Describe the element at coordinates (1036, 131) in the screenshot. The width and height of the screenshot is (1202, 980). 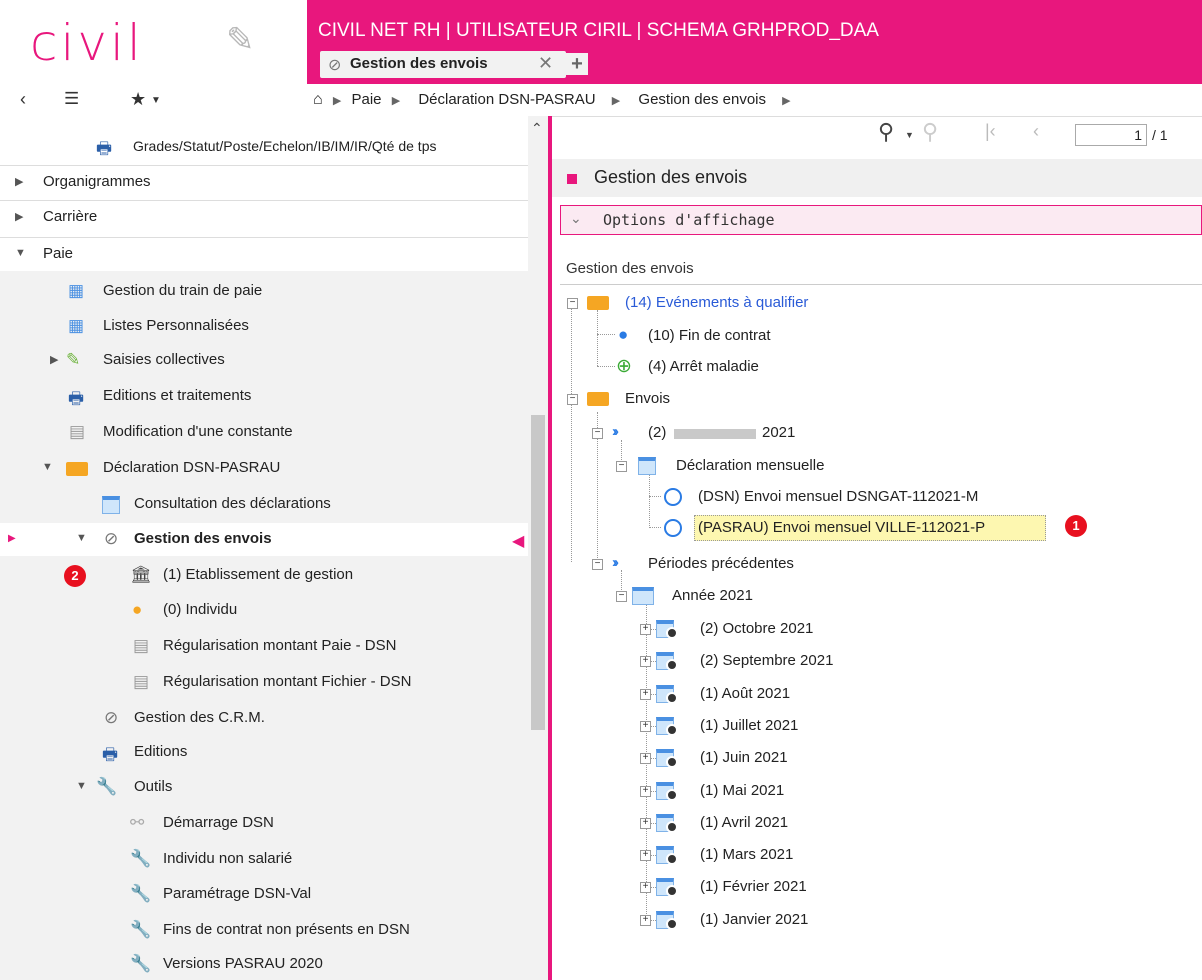
I see `previous-page-icon: ‹` at that location.